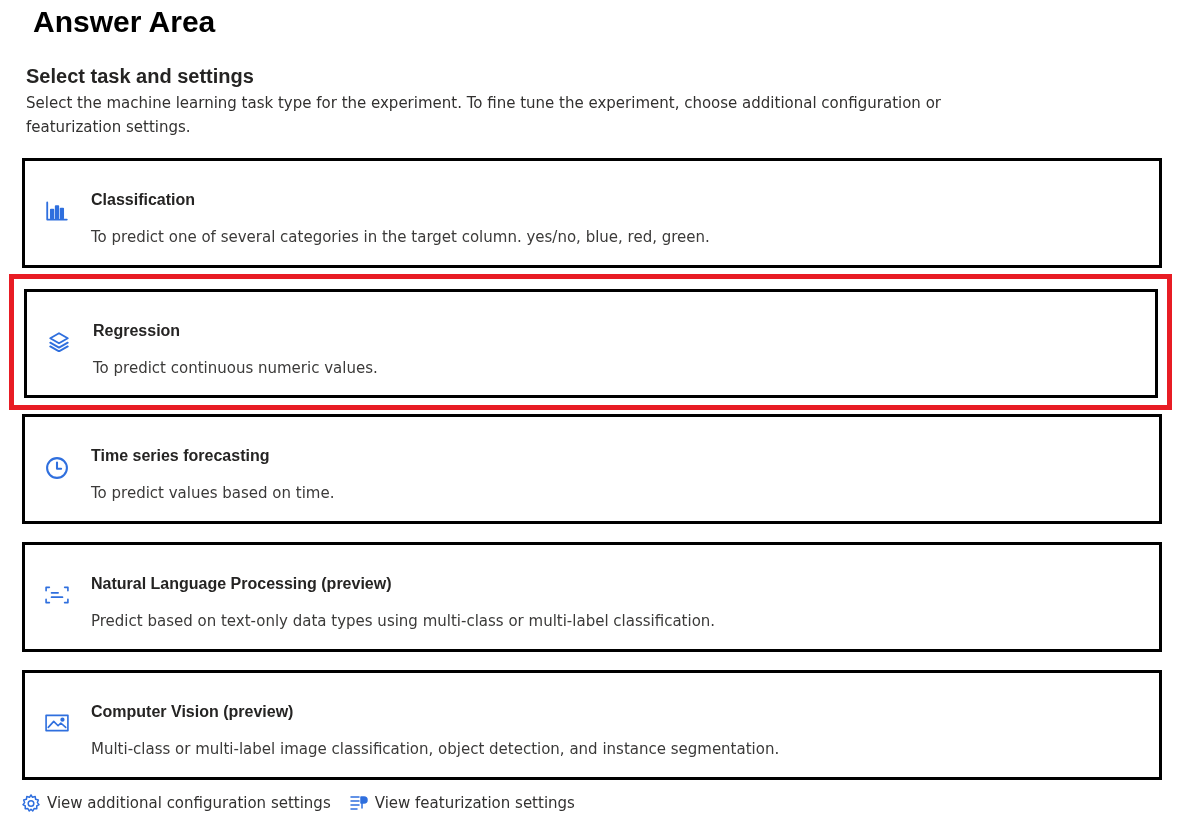  I want to click on clock-icon, so click(57, 468).